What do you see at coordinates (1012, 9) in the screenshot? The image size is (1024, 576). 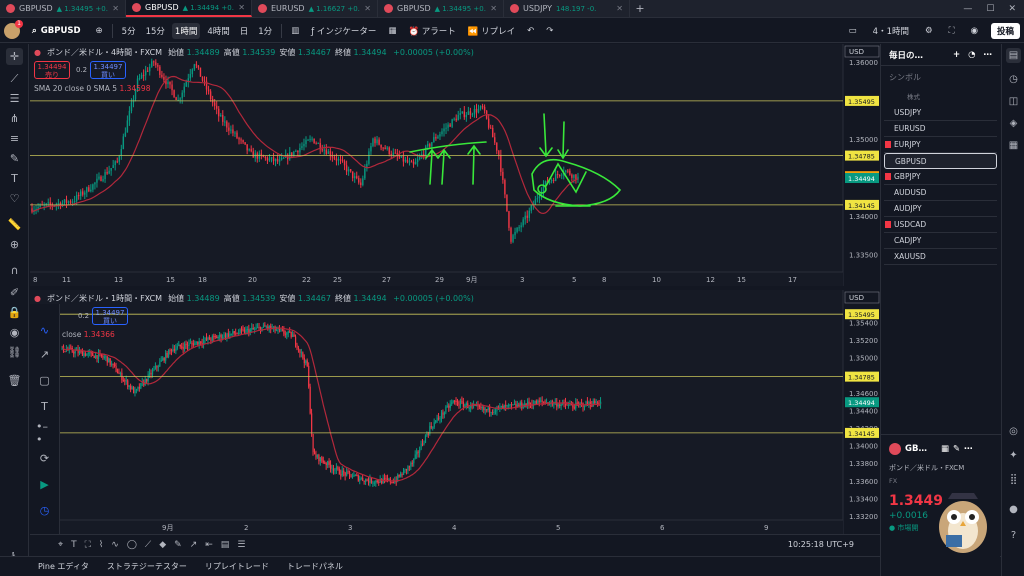 I see `close-window-icon: ✕` at bounding box center [1012, 9].